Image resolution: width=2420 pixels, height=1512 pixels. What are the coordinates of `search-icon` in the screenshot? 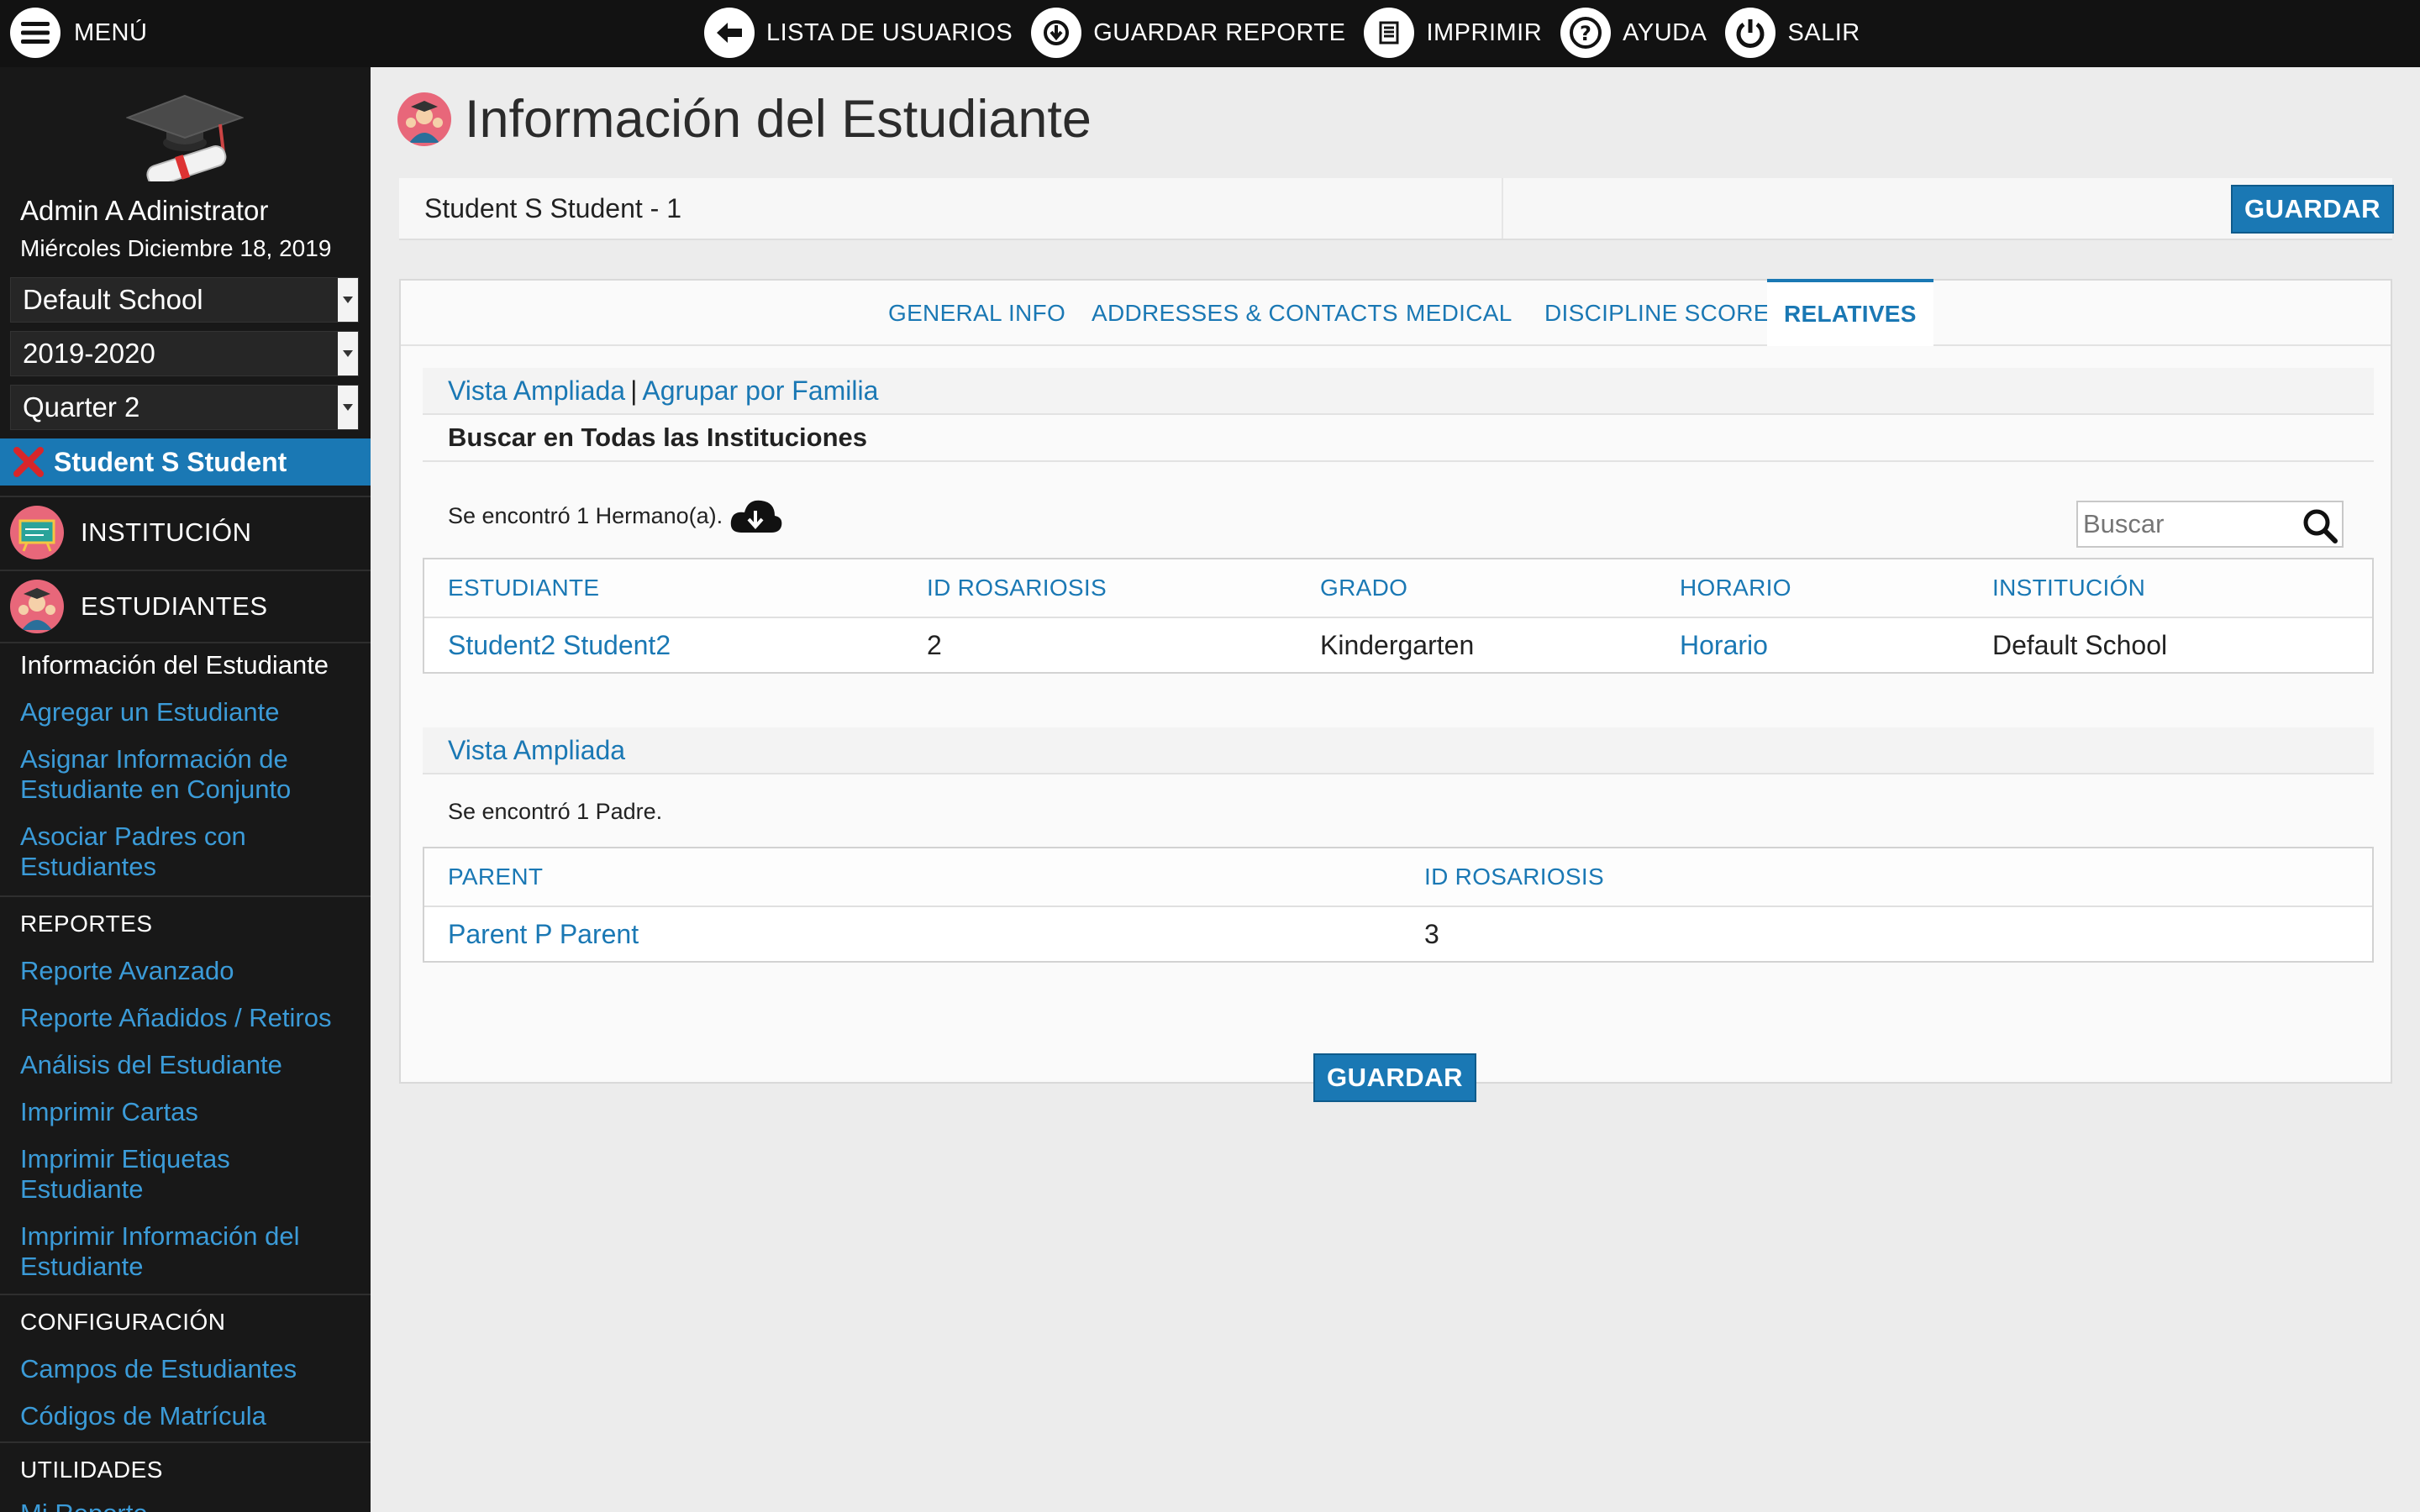 It's located at (2320, 526).